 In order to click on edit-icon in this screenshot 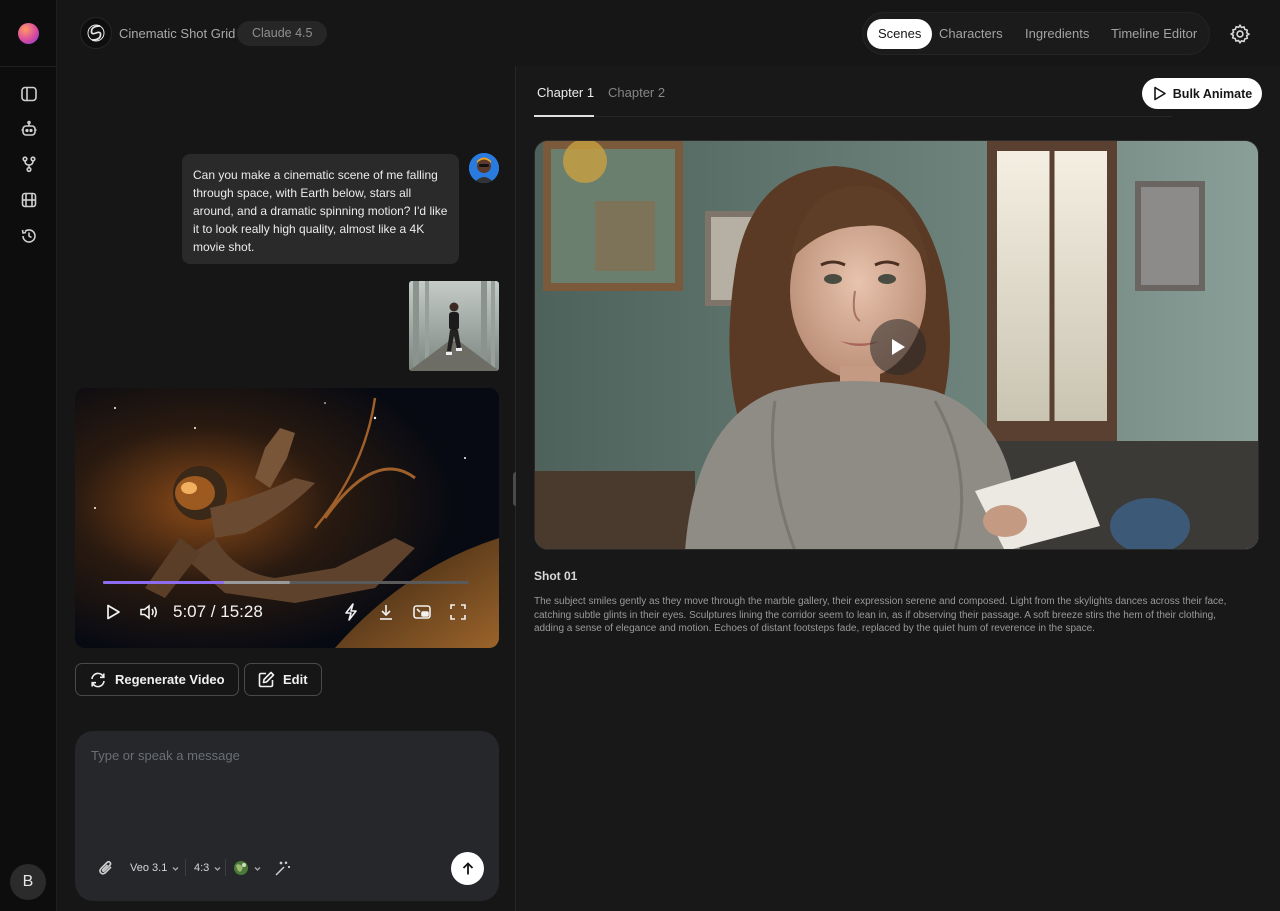, I will do `click(266, 679)`.